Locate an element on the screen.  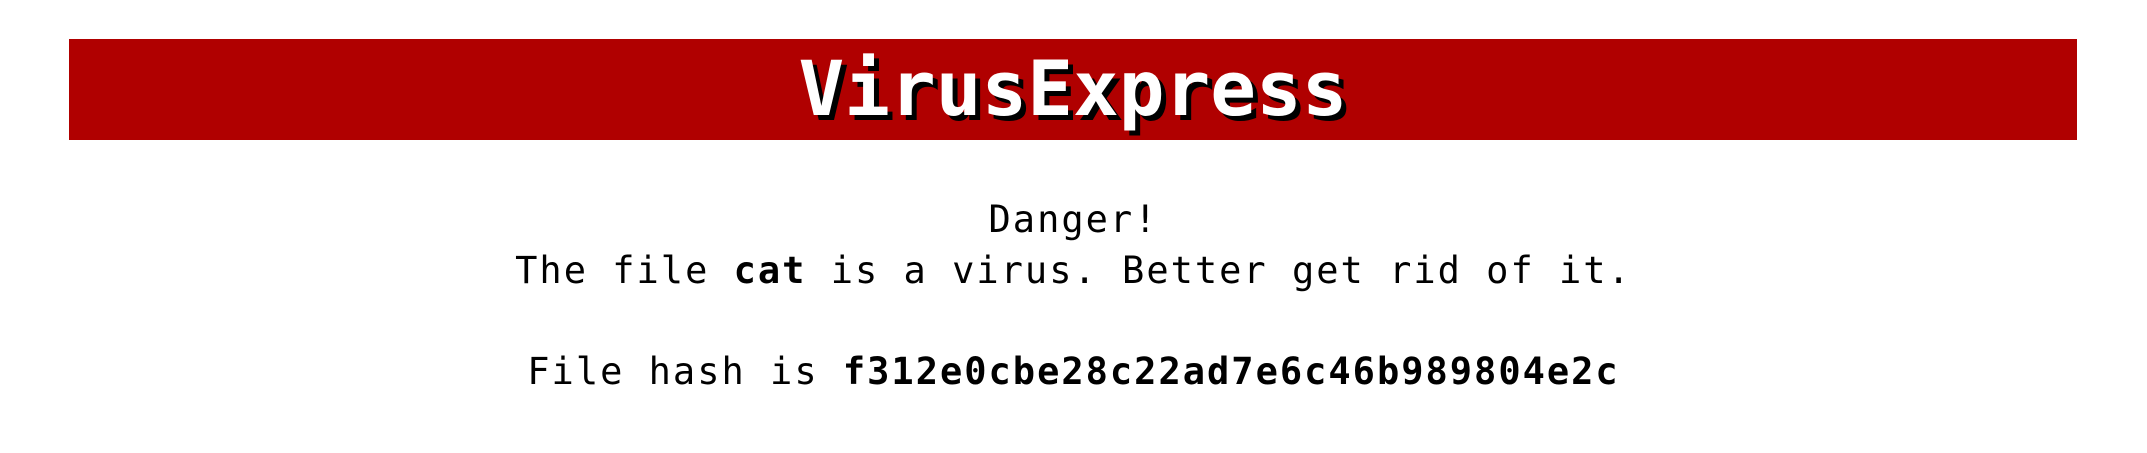
hash-value: f312e0cbe28c22ad7e6c46b989804e2c is located at coordinates (1231, 371).